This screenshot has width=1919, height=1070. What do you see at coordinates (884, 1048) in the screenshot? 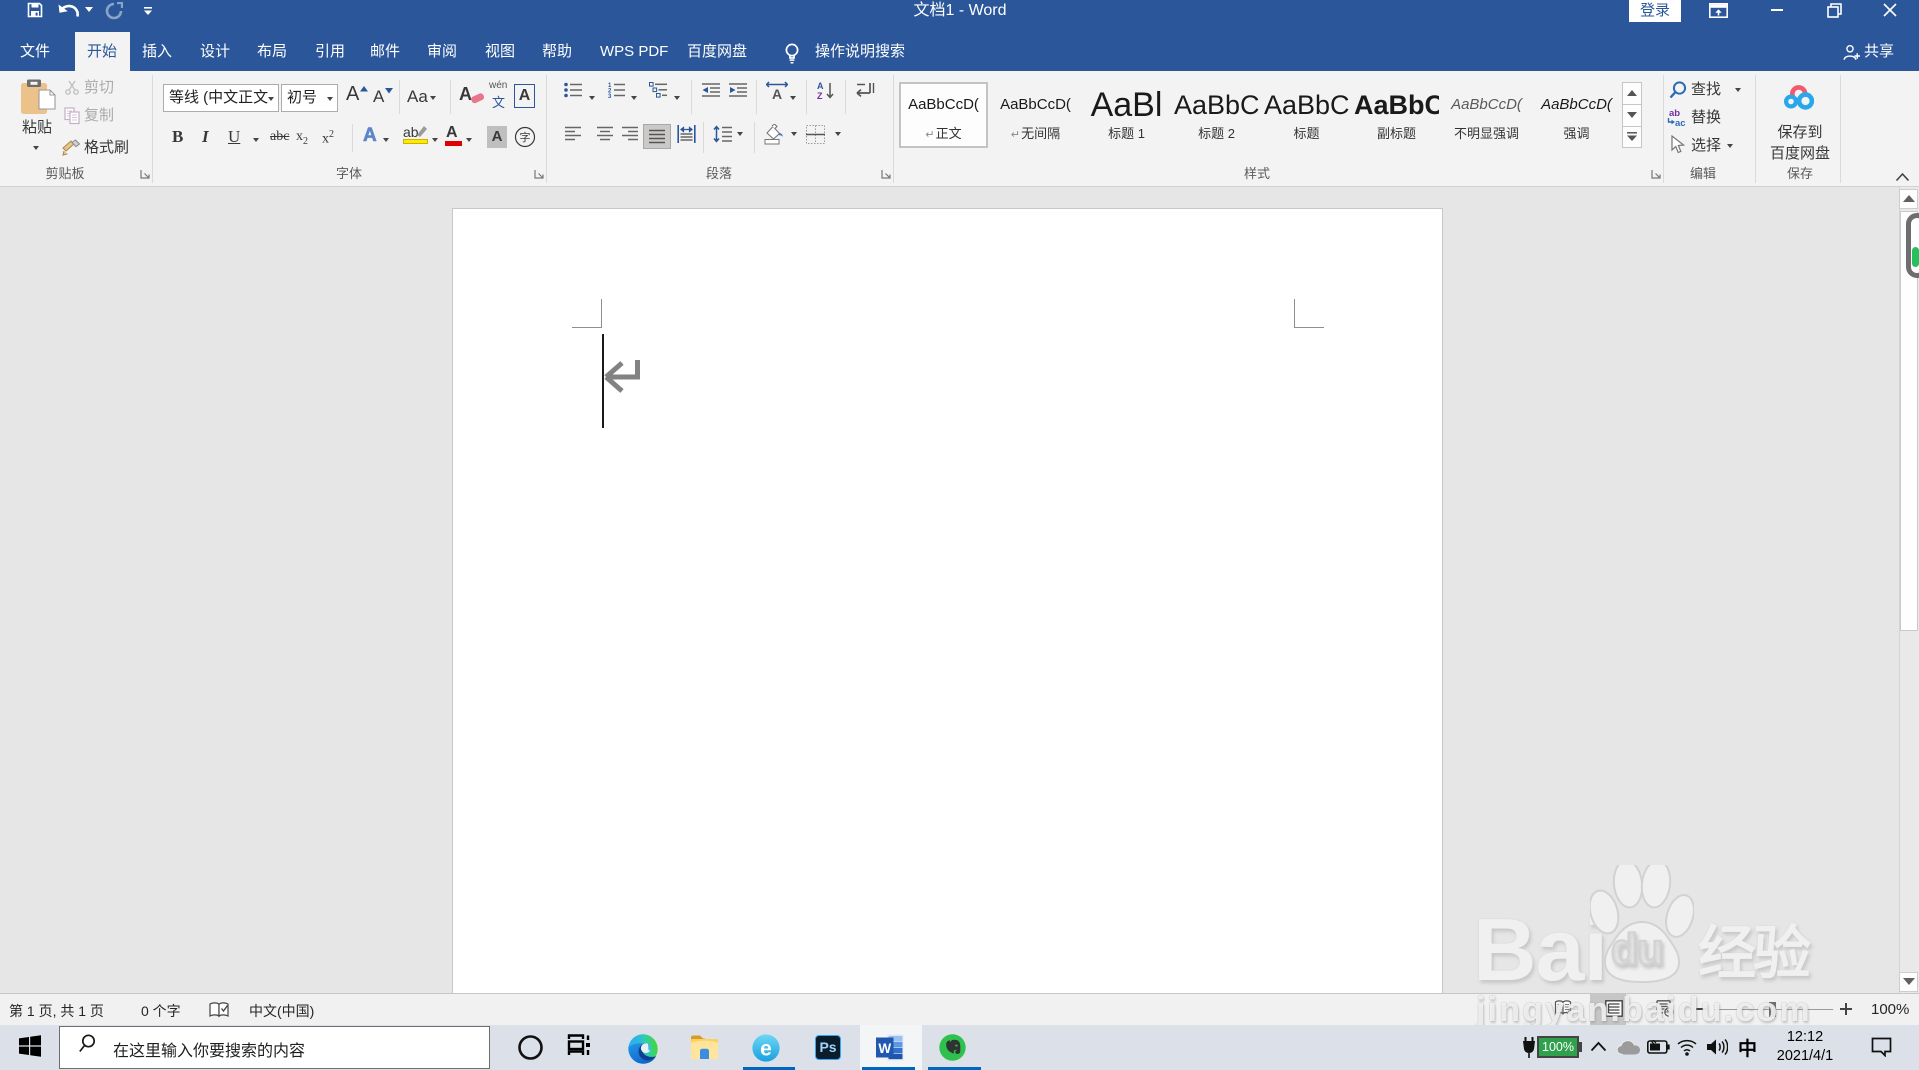
I see `svg-text: W` at bounding box center [884, 1048].